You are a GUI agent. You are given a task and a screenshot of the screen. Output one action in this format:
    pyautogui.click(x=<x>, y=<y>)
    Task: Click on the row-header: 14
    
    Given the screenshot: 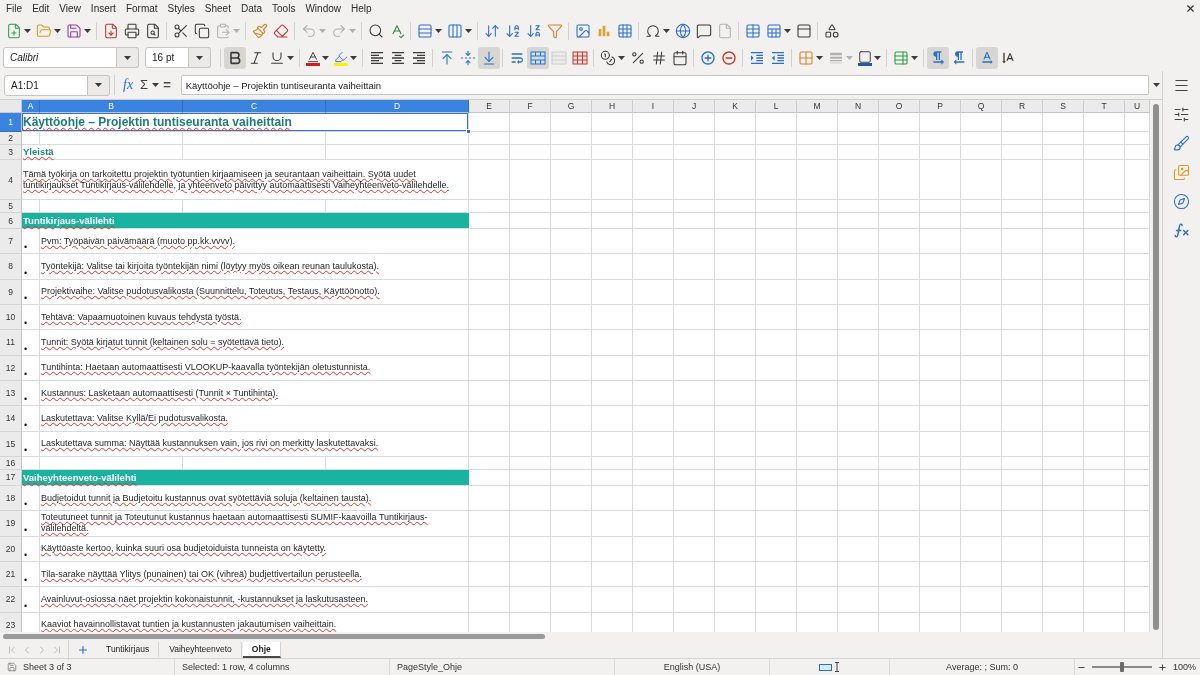 What is the action you would take?
    pyautogui.click(x=11, y=419)
    